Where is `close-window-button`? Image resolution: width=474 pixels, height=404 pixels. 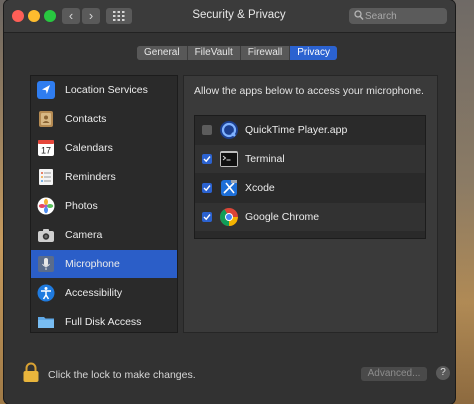
close-window-button is located at coordinates (18, 16).